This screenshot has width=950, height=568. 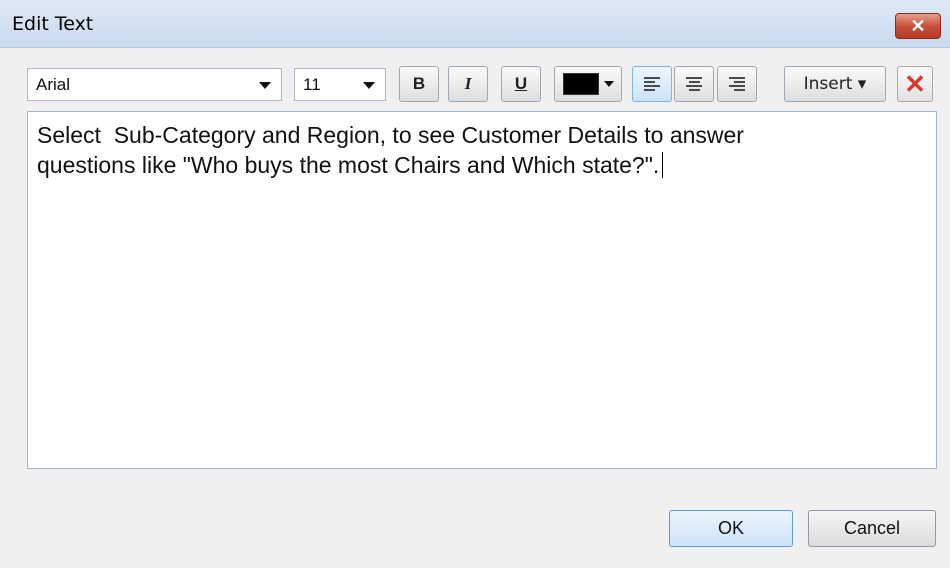 I want to click on underline-icon: U, so click(x=521, y=83).